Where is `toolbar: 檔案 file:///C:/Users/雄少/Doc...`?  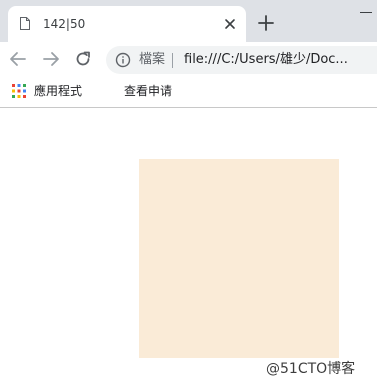 toolbar: 檔案 file:///C:/Users/雄少/Doc... is located at coordinates (188, 59).